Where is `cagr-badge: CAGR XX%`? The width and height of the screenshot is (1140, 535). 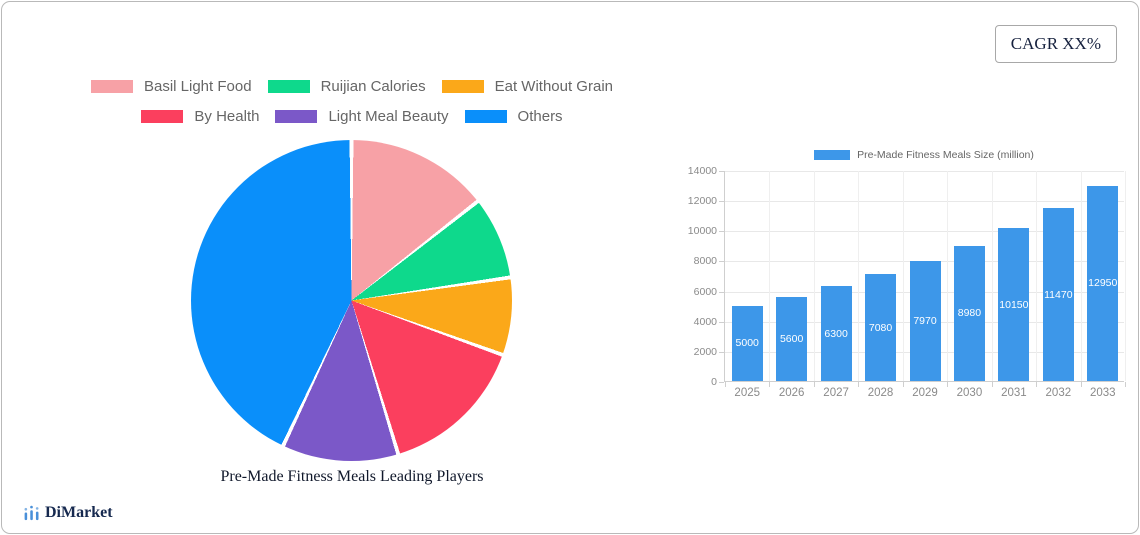 cagr-badge: CAGR XX% is located at coordinates (1055, 44).